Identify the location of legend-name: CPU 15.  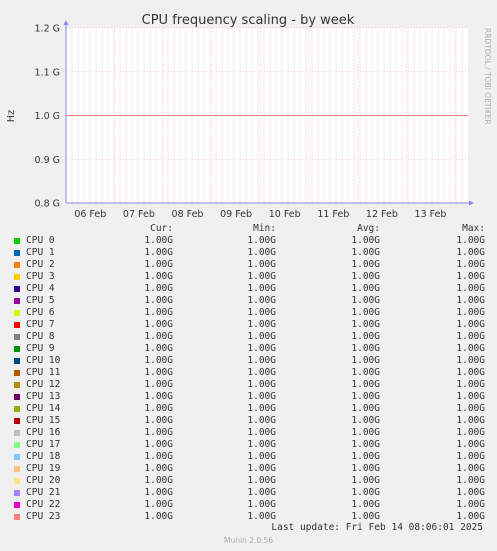
(43, 420).